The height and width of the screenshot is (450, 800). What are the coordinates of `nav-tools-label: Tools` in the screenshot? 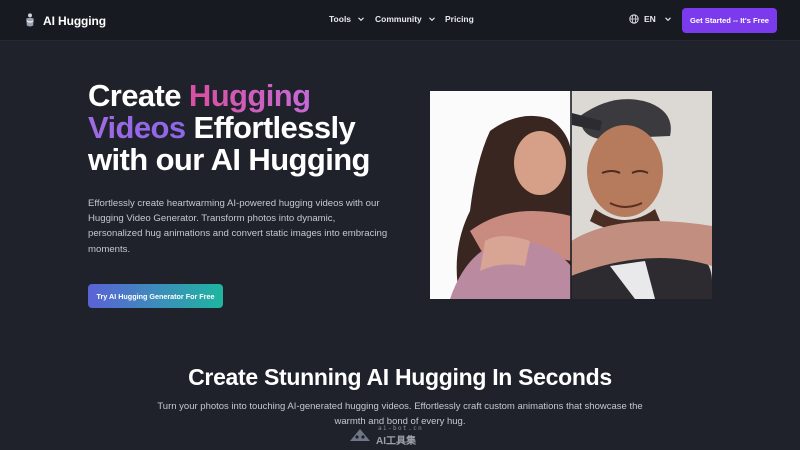 It's located at (340, 19).